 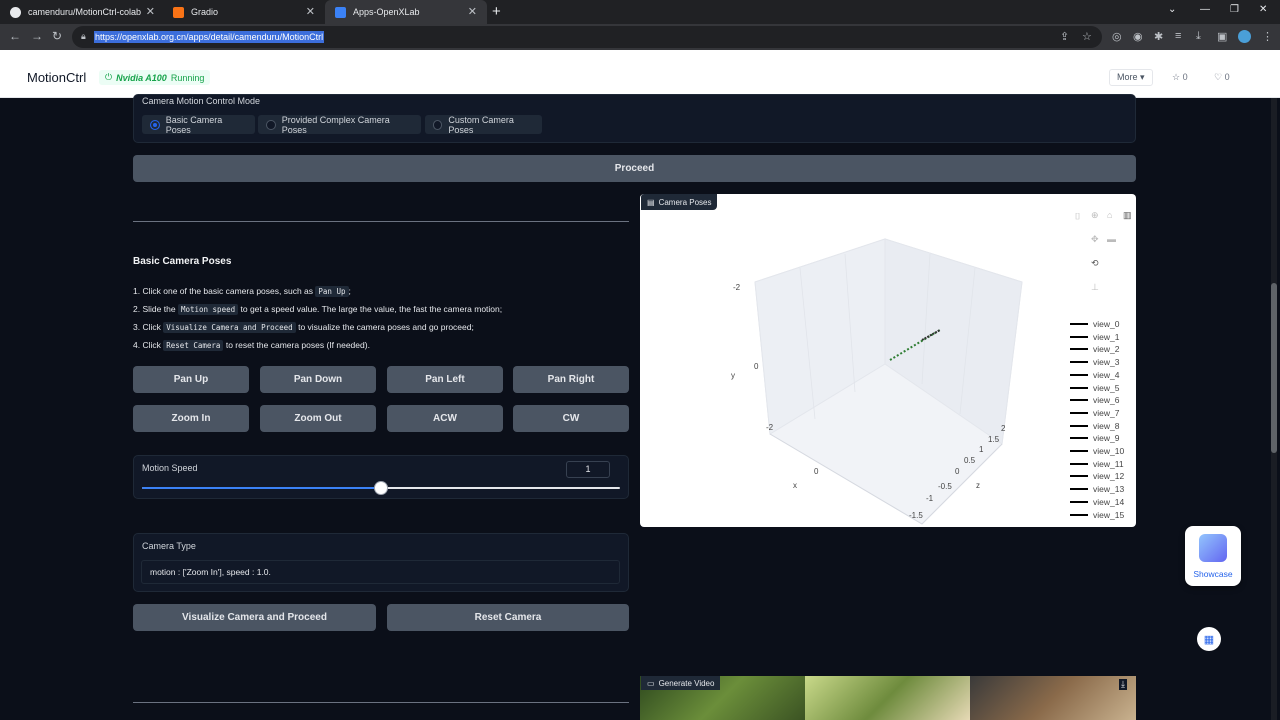 What do you see at coordinates (109, 77) in the screenshot?
I see `power-icon: ⏻` at bounding box center [109, 77].